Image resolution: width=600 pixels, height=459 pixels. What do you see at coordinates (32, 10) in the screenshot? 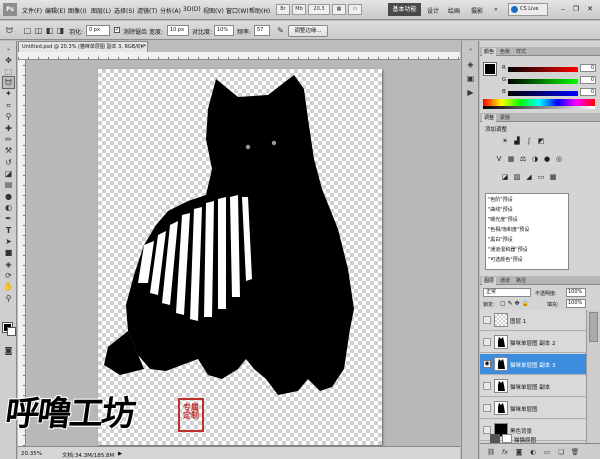
I see `menu-file: 文件(F)` at bounding box center [32, 10].